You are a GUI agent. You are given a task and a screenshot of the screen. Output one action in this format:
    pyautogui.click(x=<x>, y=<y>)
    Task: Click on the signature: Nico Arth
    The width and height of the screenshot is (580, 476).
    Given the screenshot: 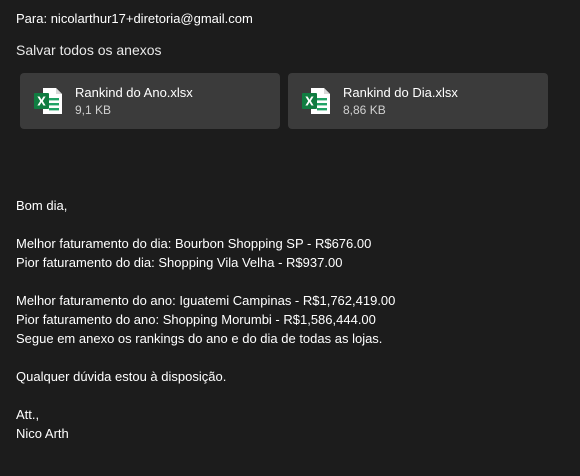 What is the action you would take?
    pyautogui.click(x=42, y=433)
    